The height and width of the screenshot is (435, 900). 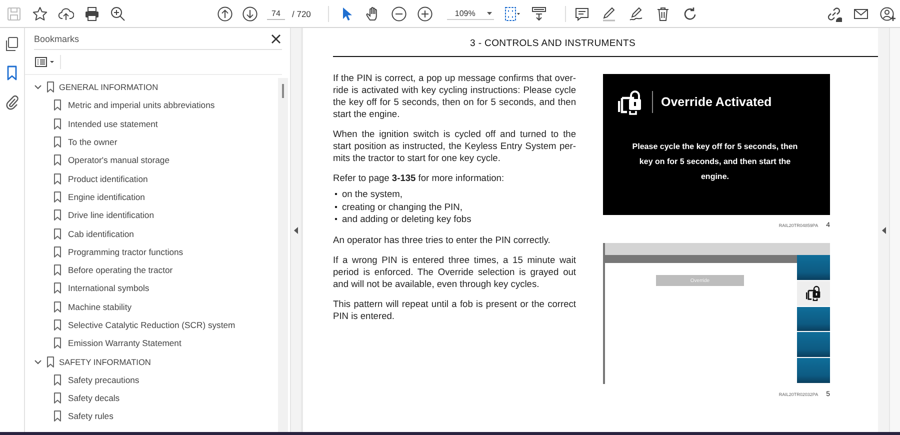 I want to click on print-icon, so click(x=92, y=14).